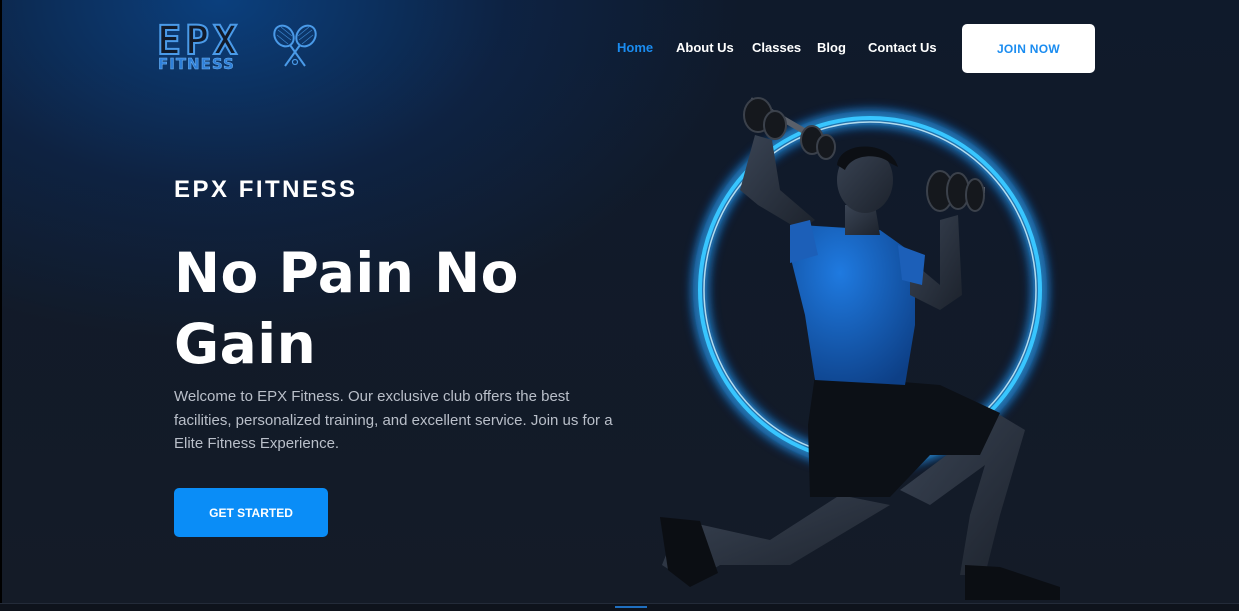 Image resolution: width=1239 pixels, height=611 pixels. I want to click on hero-headline: No Pain No Gain, so click(346, 308).